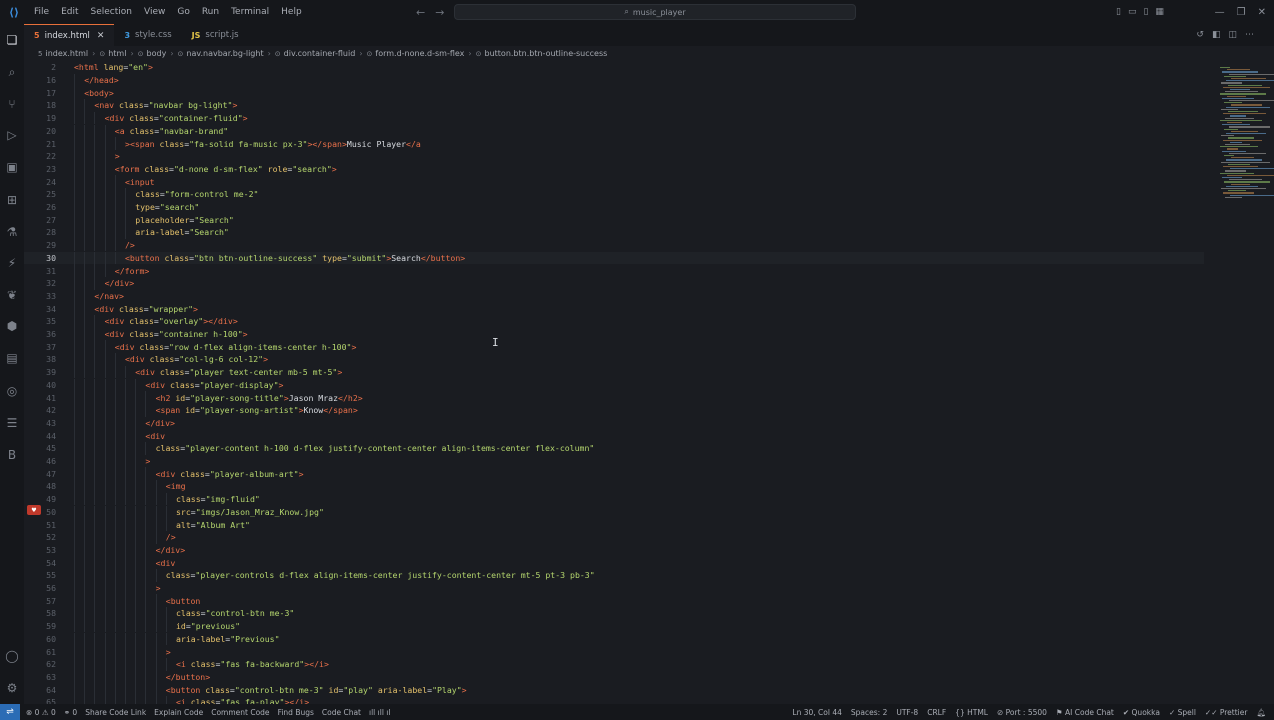 This screenshot has width=1274, height=720. What do you see at coordinates (614, 664) in the screenshot?
I see `code-line: 62 <i class="fas fa-backward"></i>` at bounding box center [614, 664].